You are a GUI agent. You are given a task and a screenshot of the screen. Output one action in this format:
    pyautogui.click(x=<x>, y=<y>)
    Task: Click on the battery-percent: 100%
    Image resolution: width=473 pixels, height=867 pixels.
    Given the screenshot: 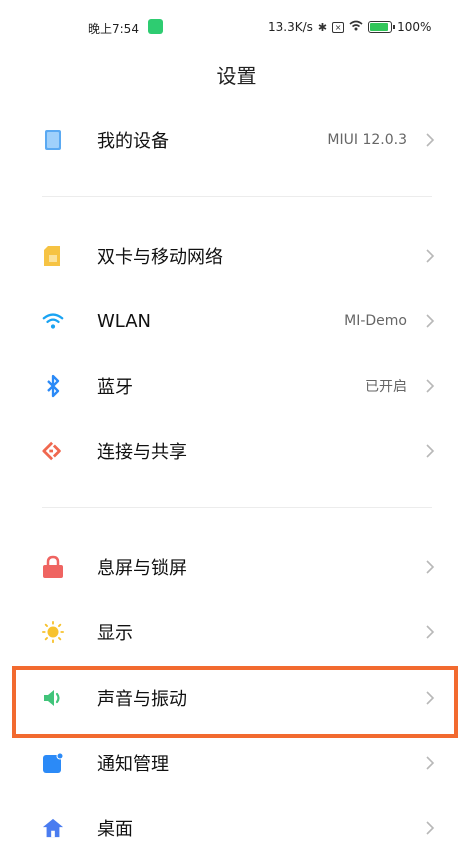 What is the action you would take?
    pyautogui.click(x=414, y=27)
    